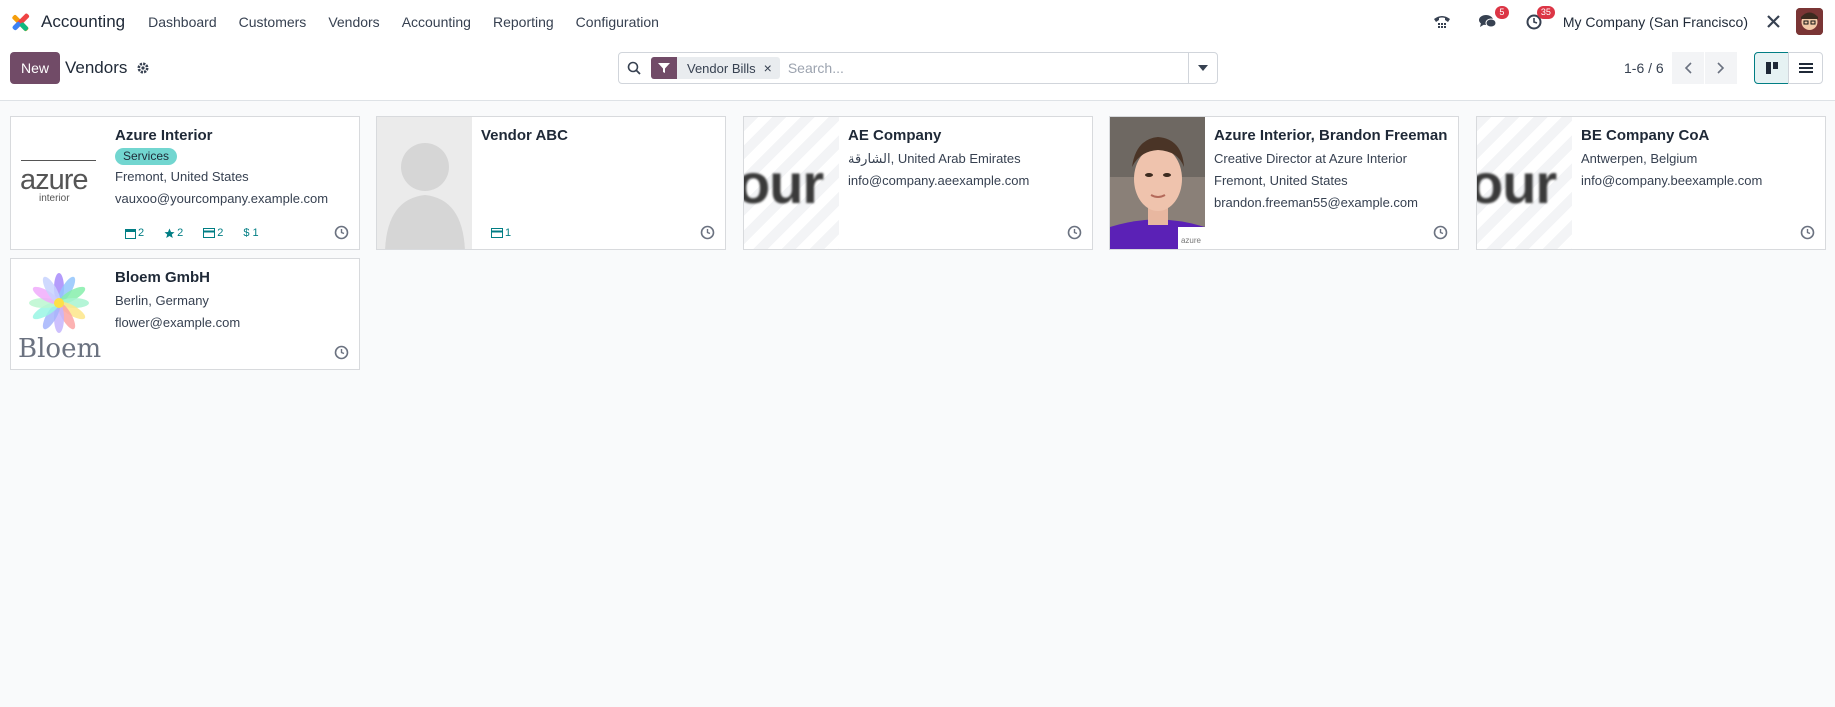 This screenshot has height=707, width=1835. What do you see at coordinates (524, 135) in the screenshot?
I see `vendor-name: Vendor ABC` at bounding box center [524, 135].